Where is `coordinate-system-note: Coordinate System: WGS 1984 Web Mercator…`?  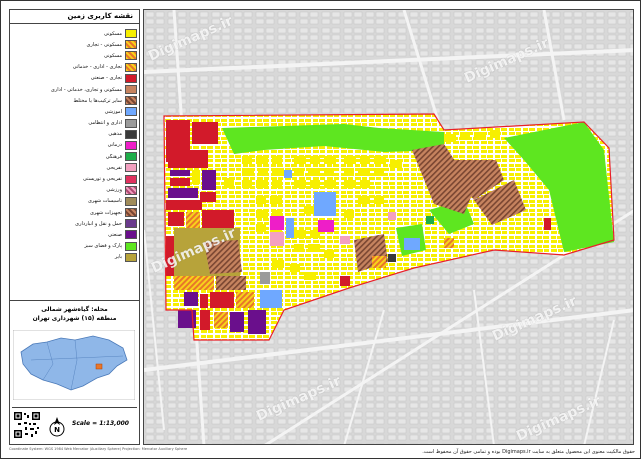
coordinate-system-note: Coordinate System: WGS 1984 Web Mercator… is located at coordinates (98, 449).